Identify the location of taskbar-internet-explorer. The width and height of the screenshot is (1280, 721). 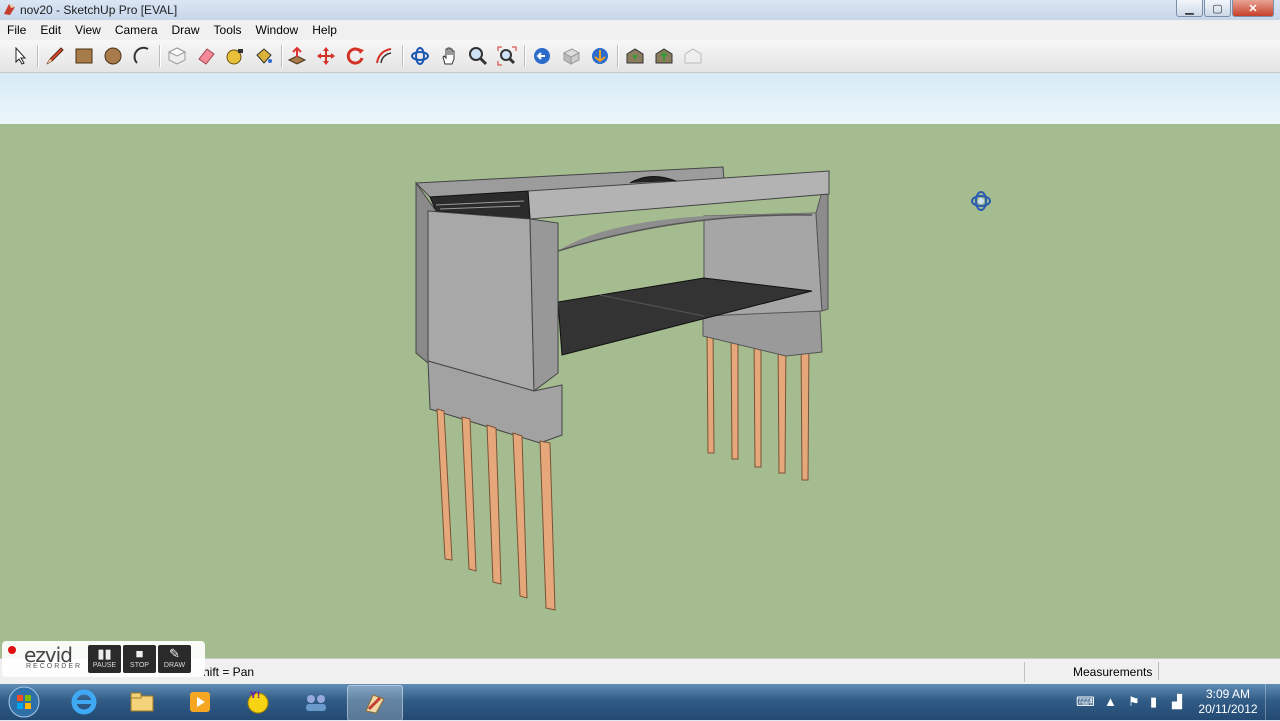
(84, 702).